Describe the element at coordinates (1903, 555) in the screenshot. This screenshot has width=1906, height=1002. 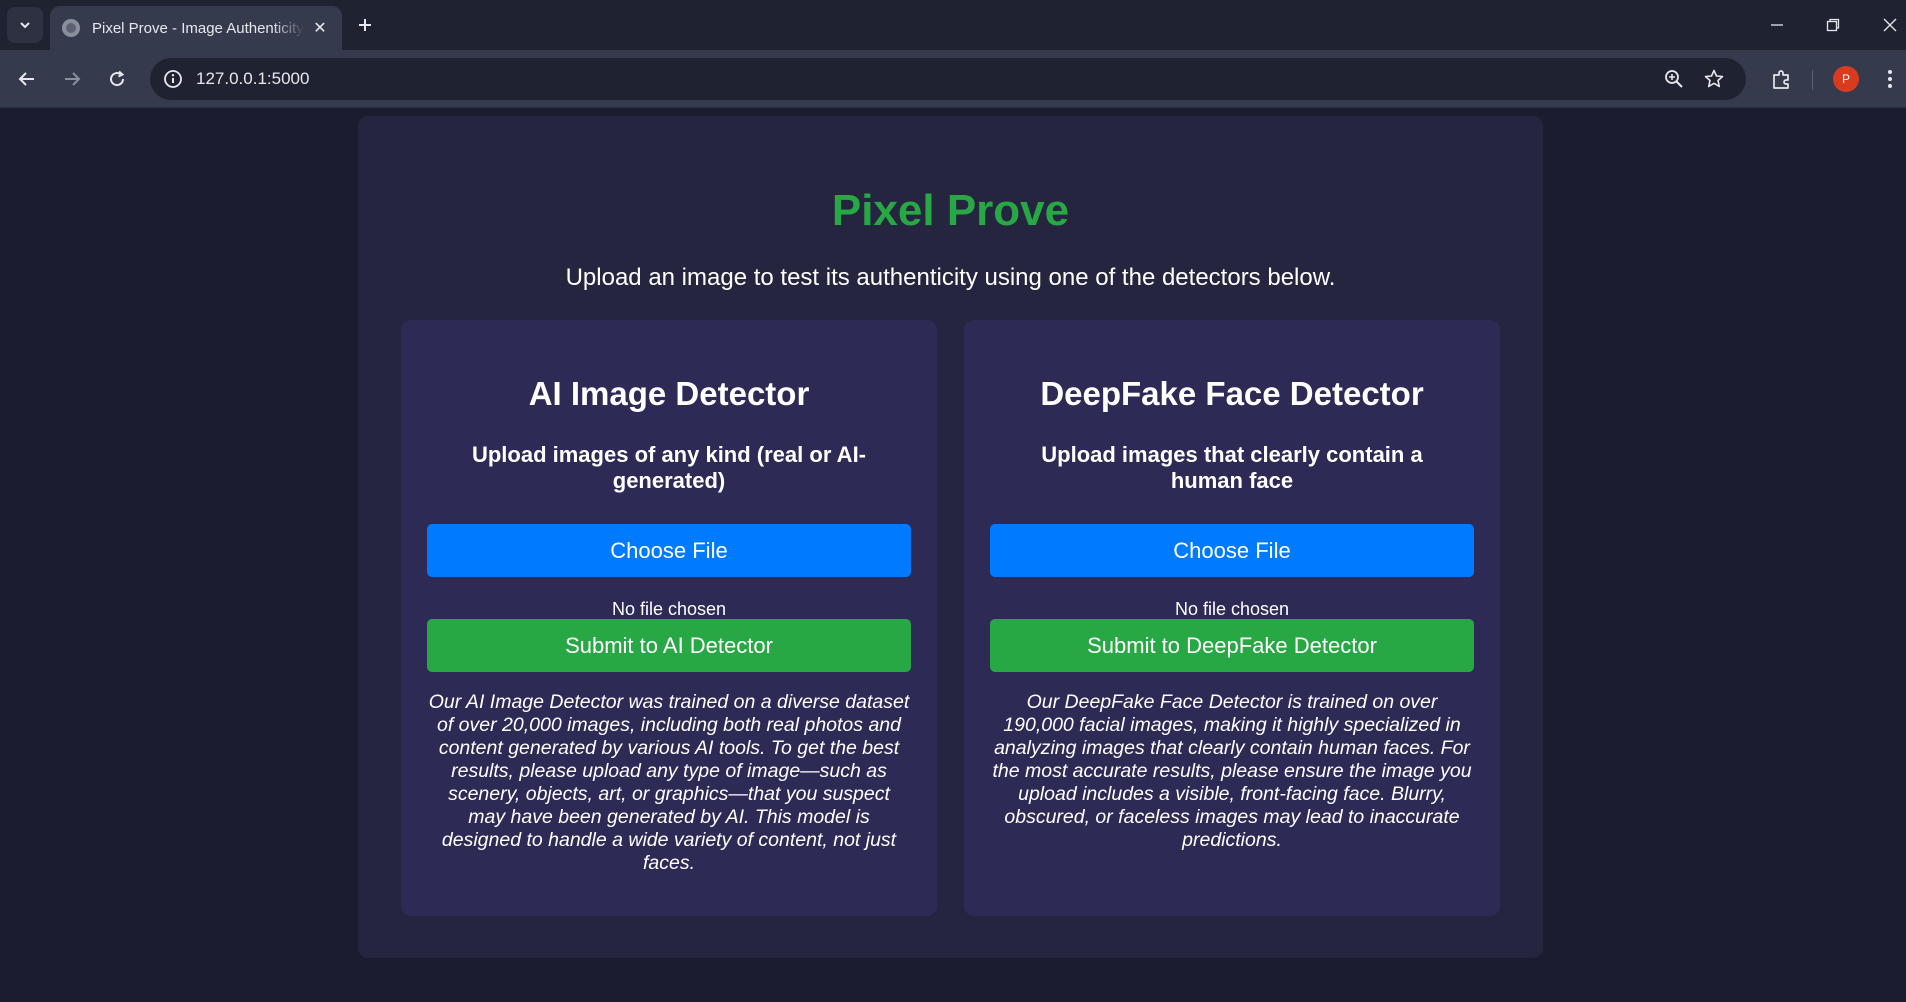
I see `scrollbar` at that location.